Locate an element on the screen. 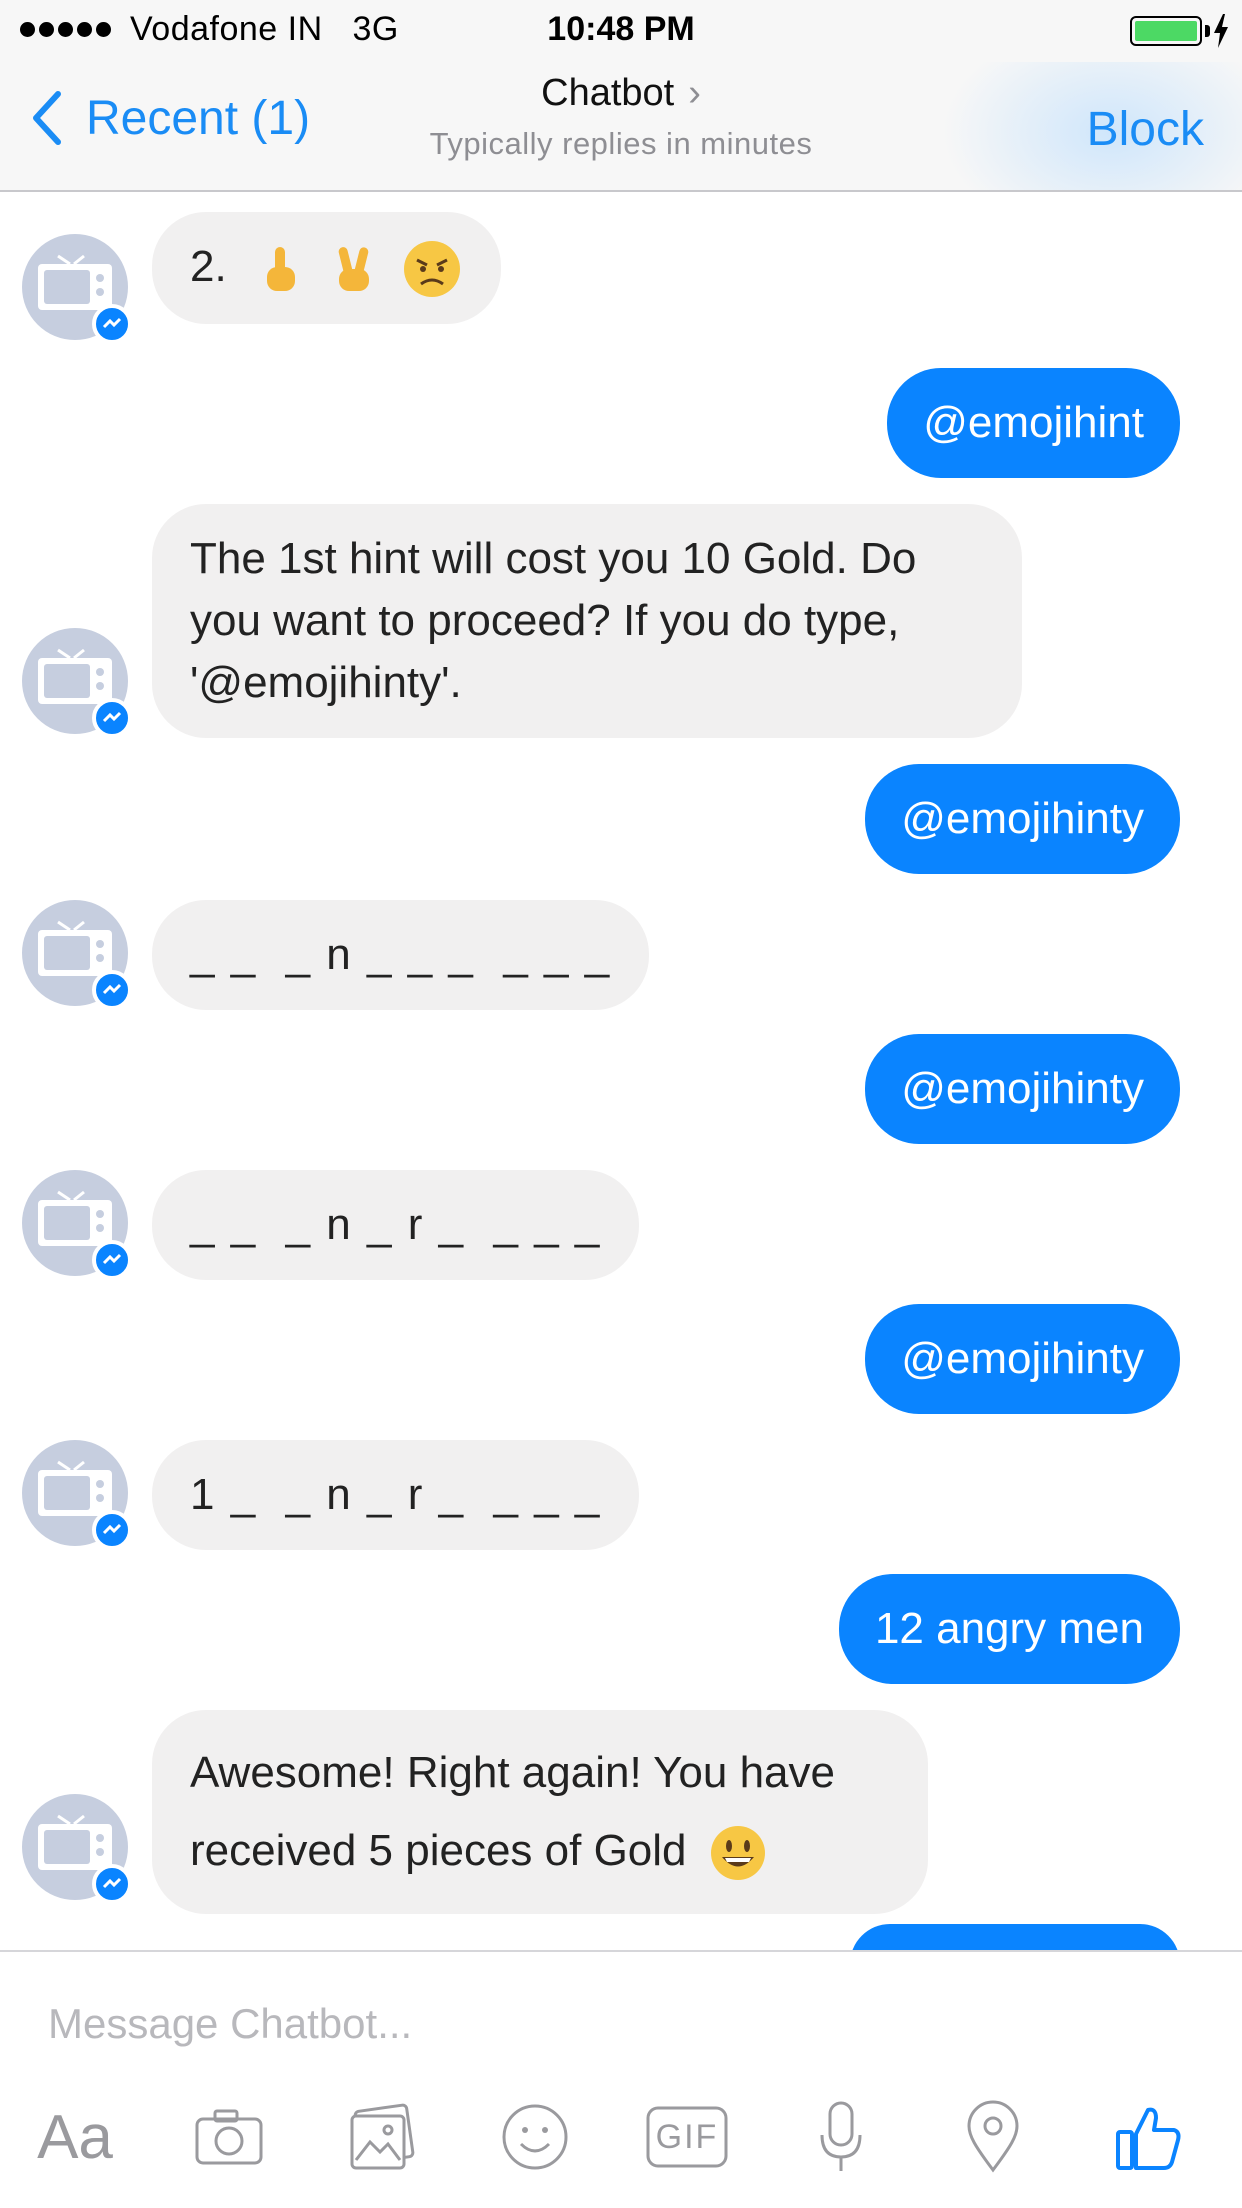 The image size is (1242, 2208). pointing-up-emoji-icon is located at coordinates (280, 269).